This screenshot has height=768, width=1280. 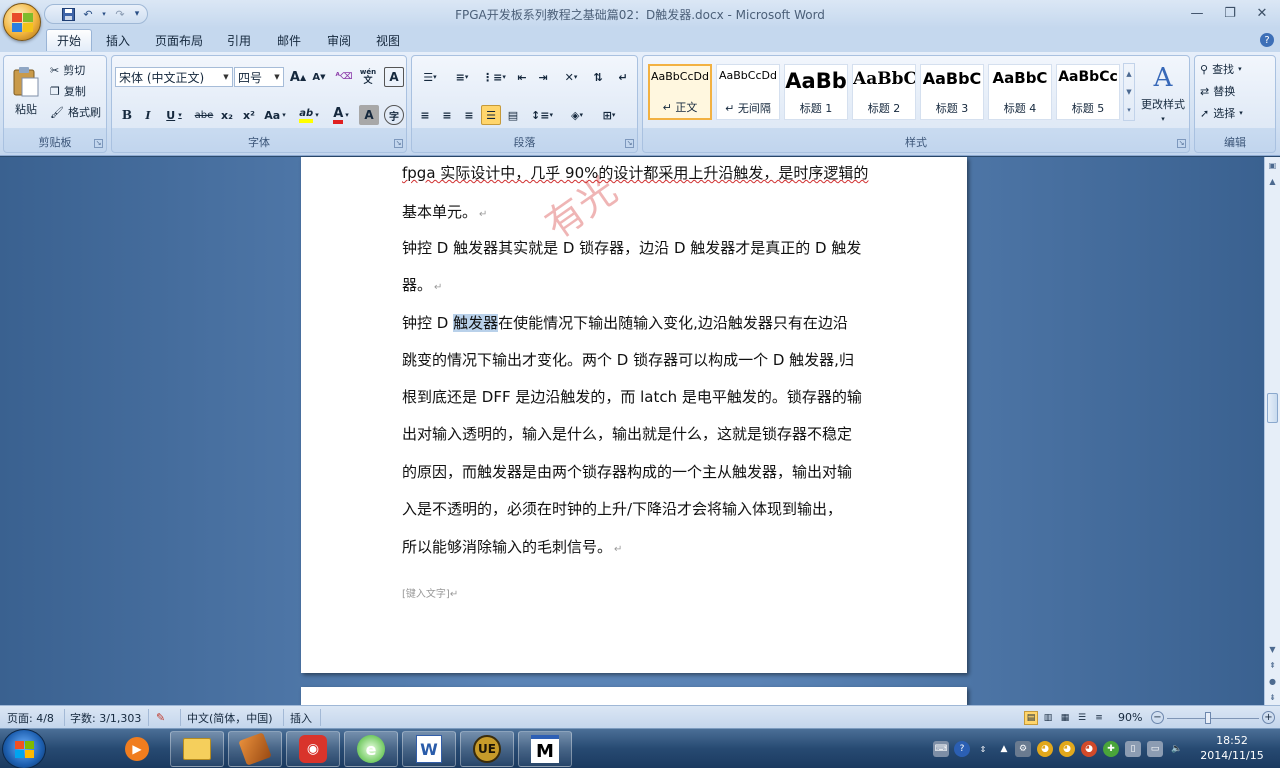 What do you see at coordinates (368, 77) in the screenshot?
I see `phonetic-guide-button: wén 文` at bounding box center [368, 77].